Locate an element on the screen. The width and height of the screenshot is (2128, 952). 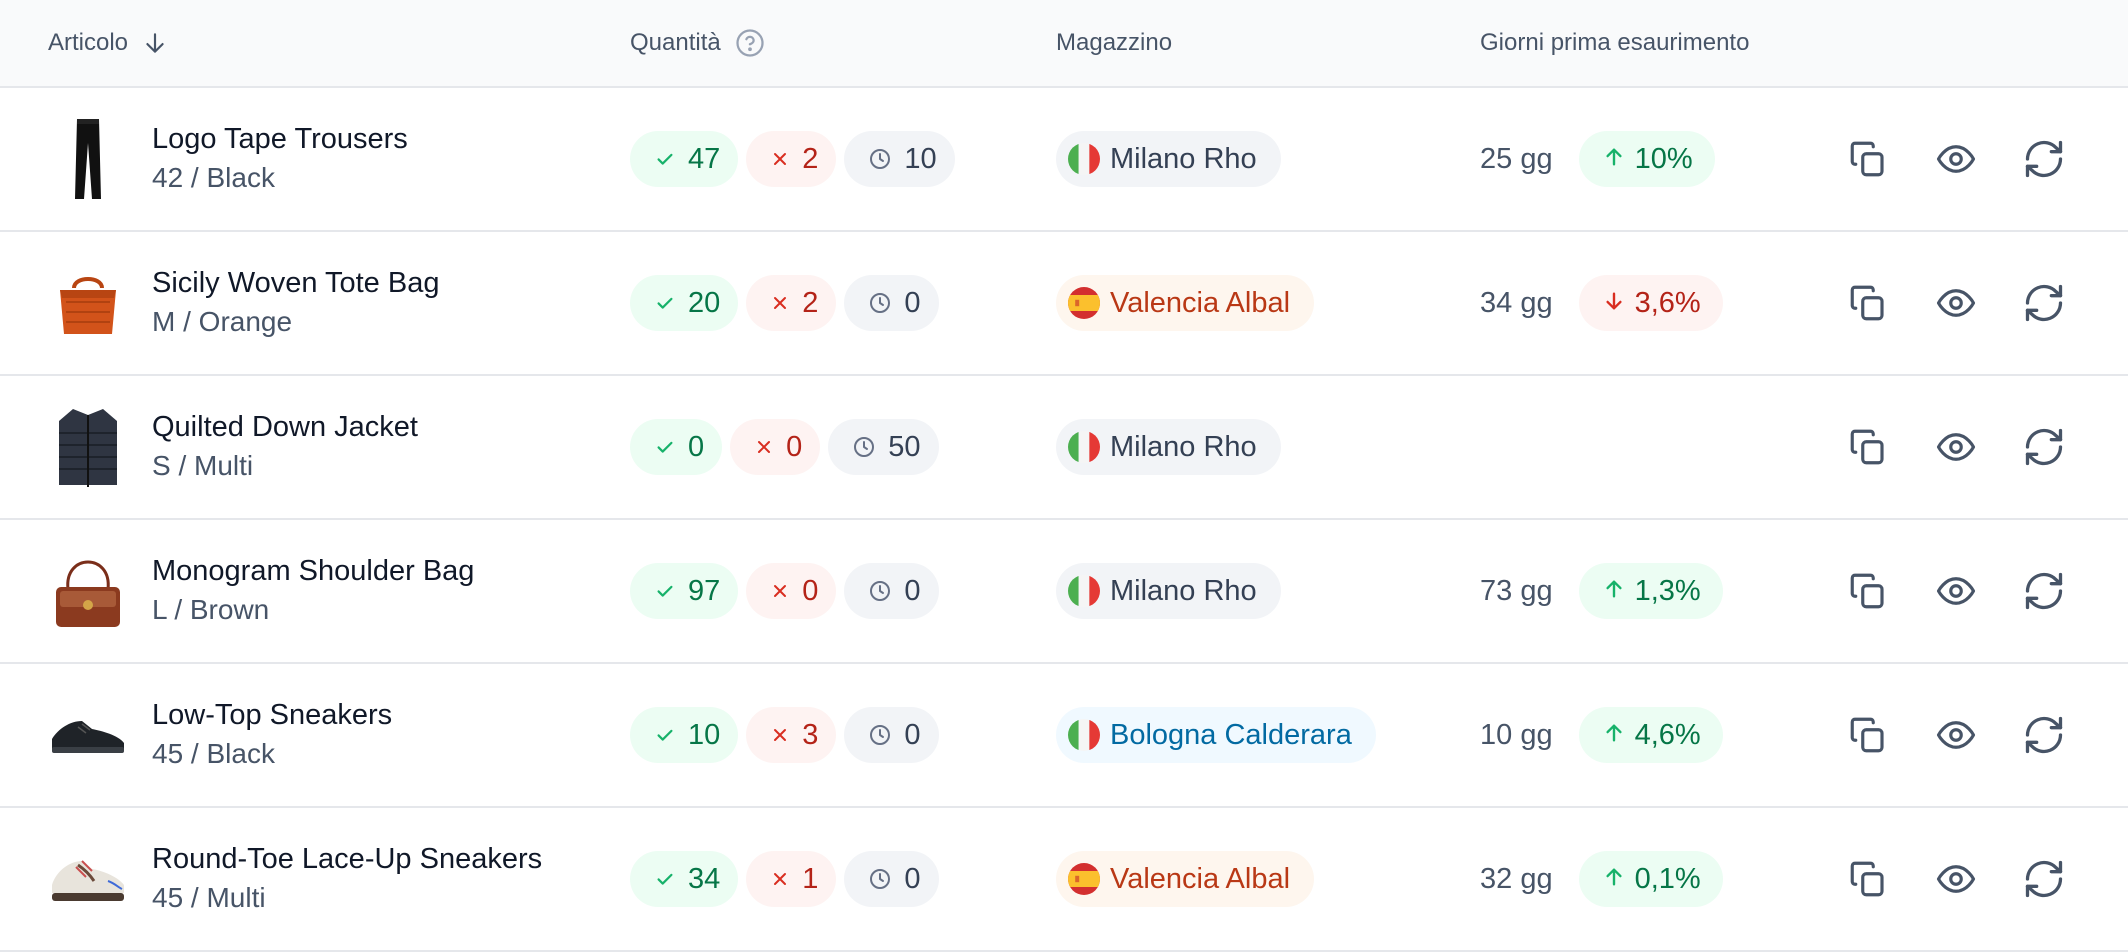
unavailable-count: 3 is located at coordinates (810, 734).